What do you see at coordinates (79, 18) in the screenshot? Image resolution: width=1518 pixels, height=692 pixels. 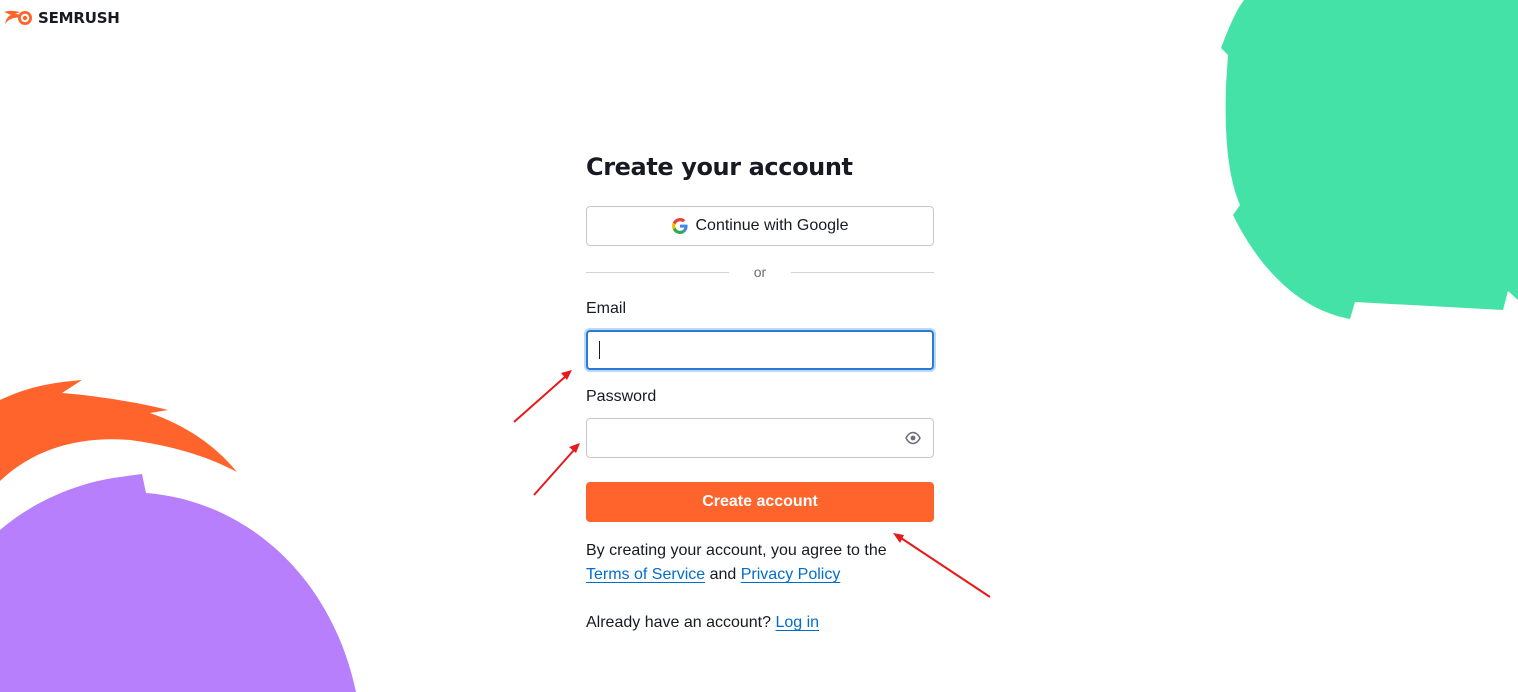 I see `brand-name: SEMRUSH` at bounding box center [79, 18].